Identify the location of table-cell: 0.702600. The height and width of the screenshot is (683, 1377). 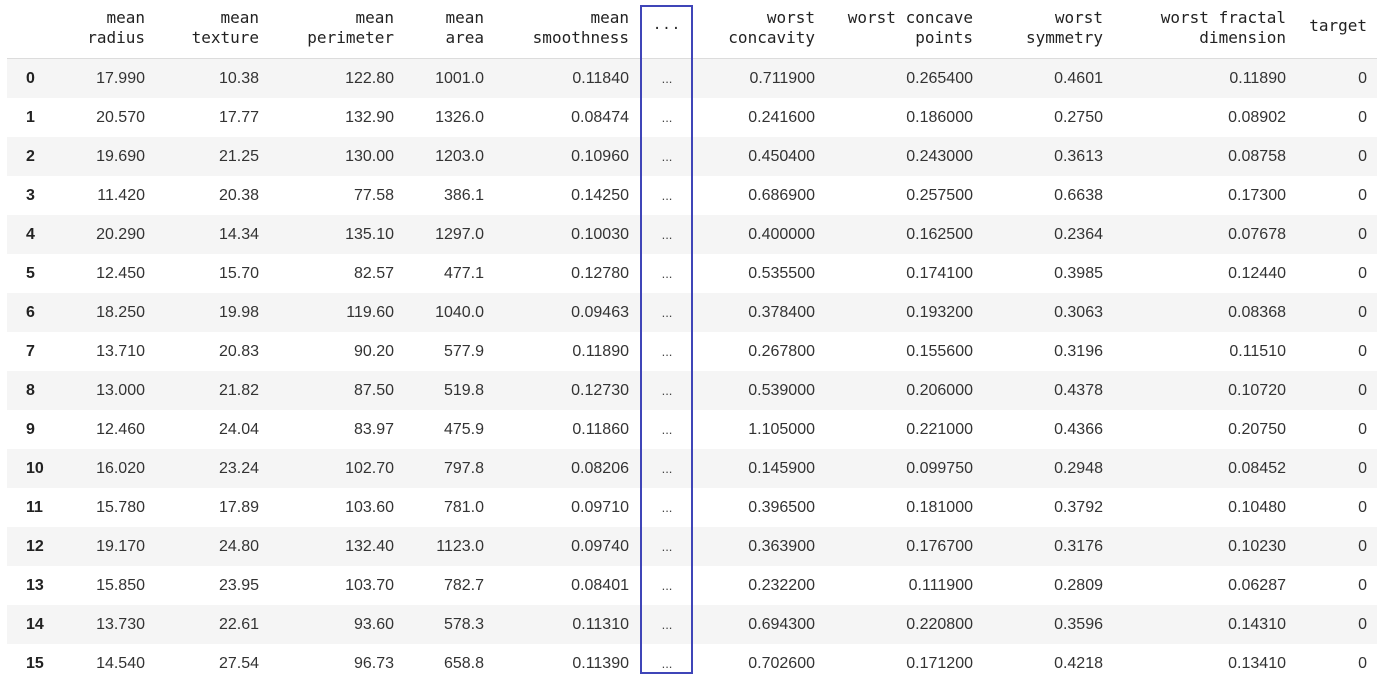
(760, 663).